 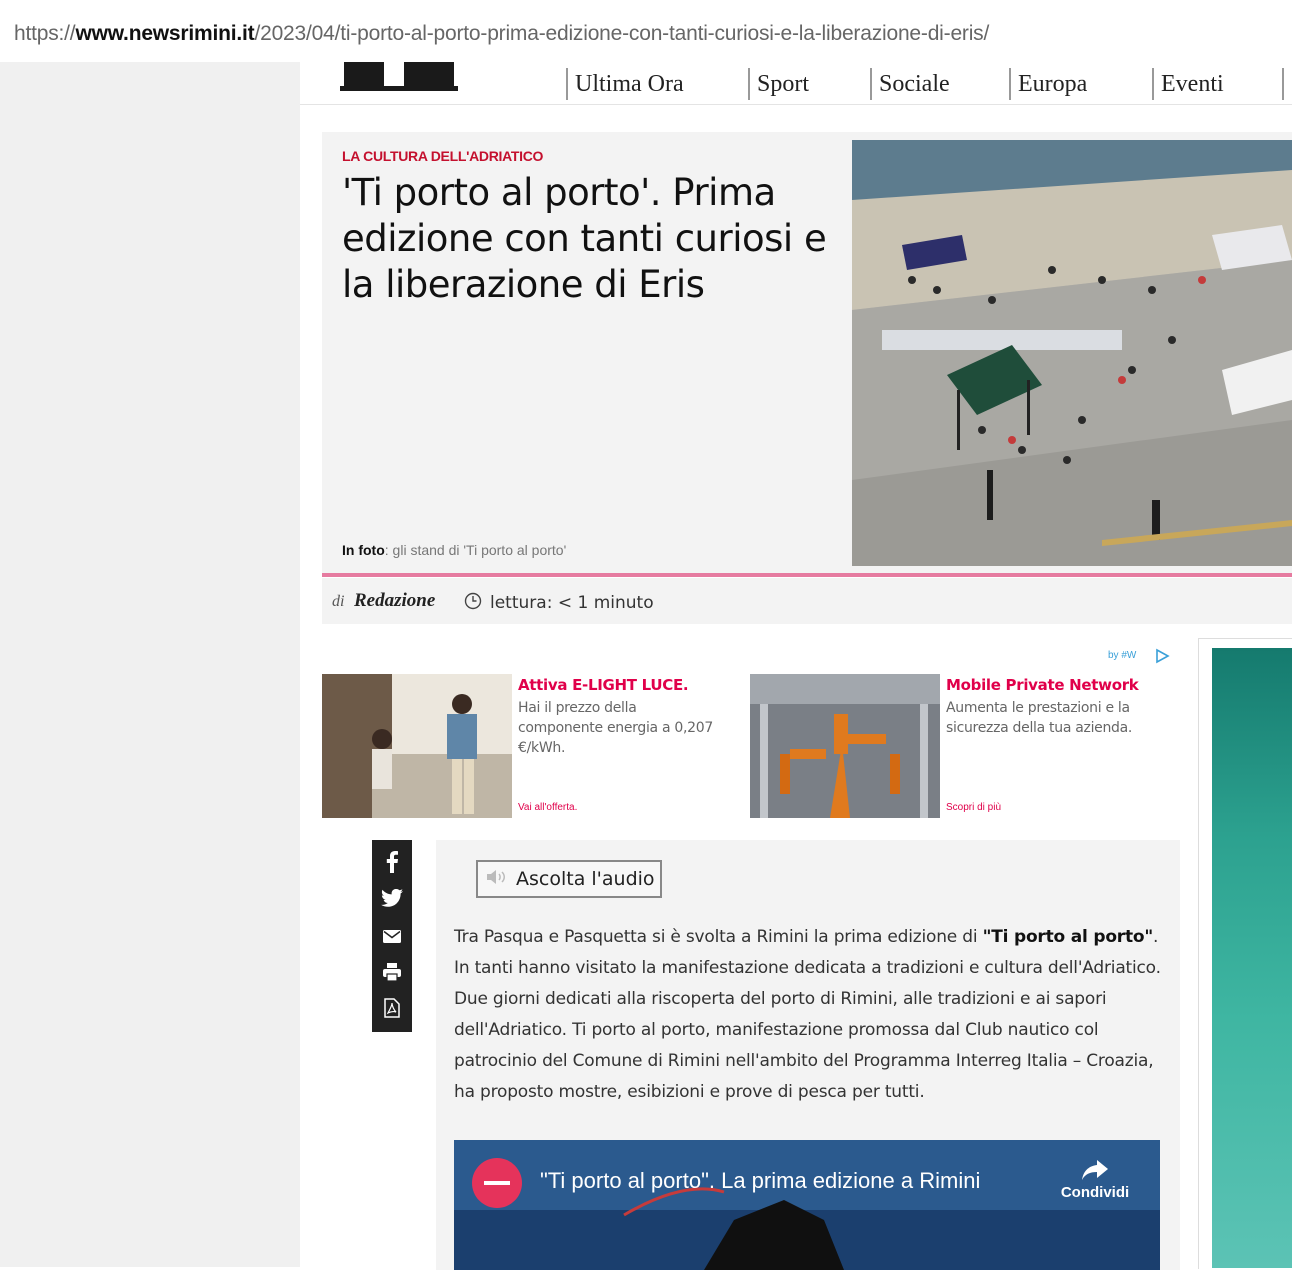 I want to click on ad-title: Mobile Private Network, so click(x=1042, y=685).